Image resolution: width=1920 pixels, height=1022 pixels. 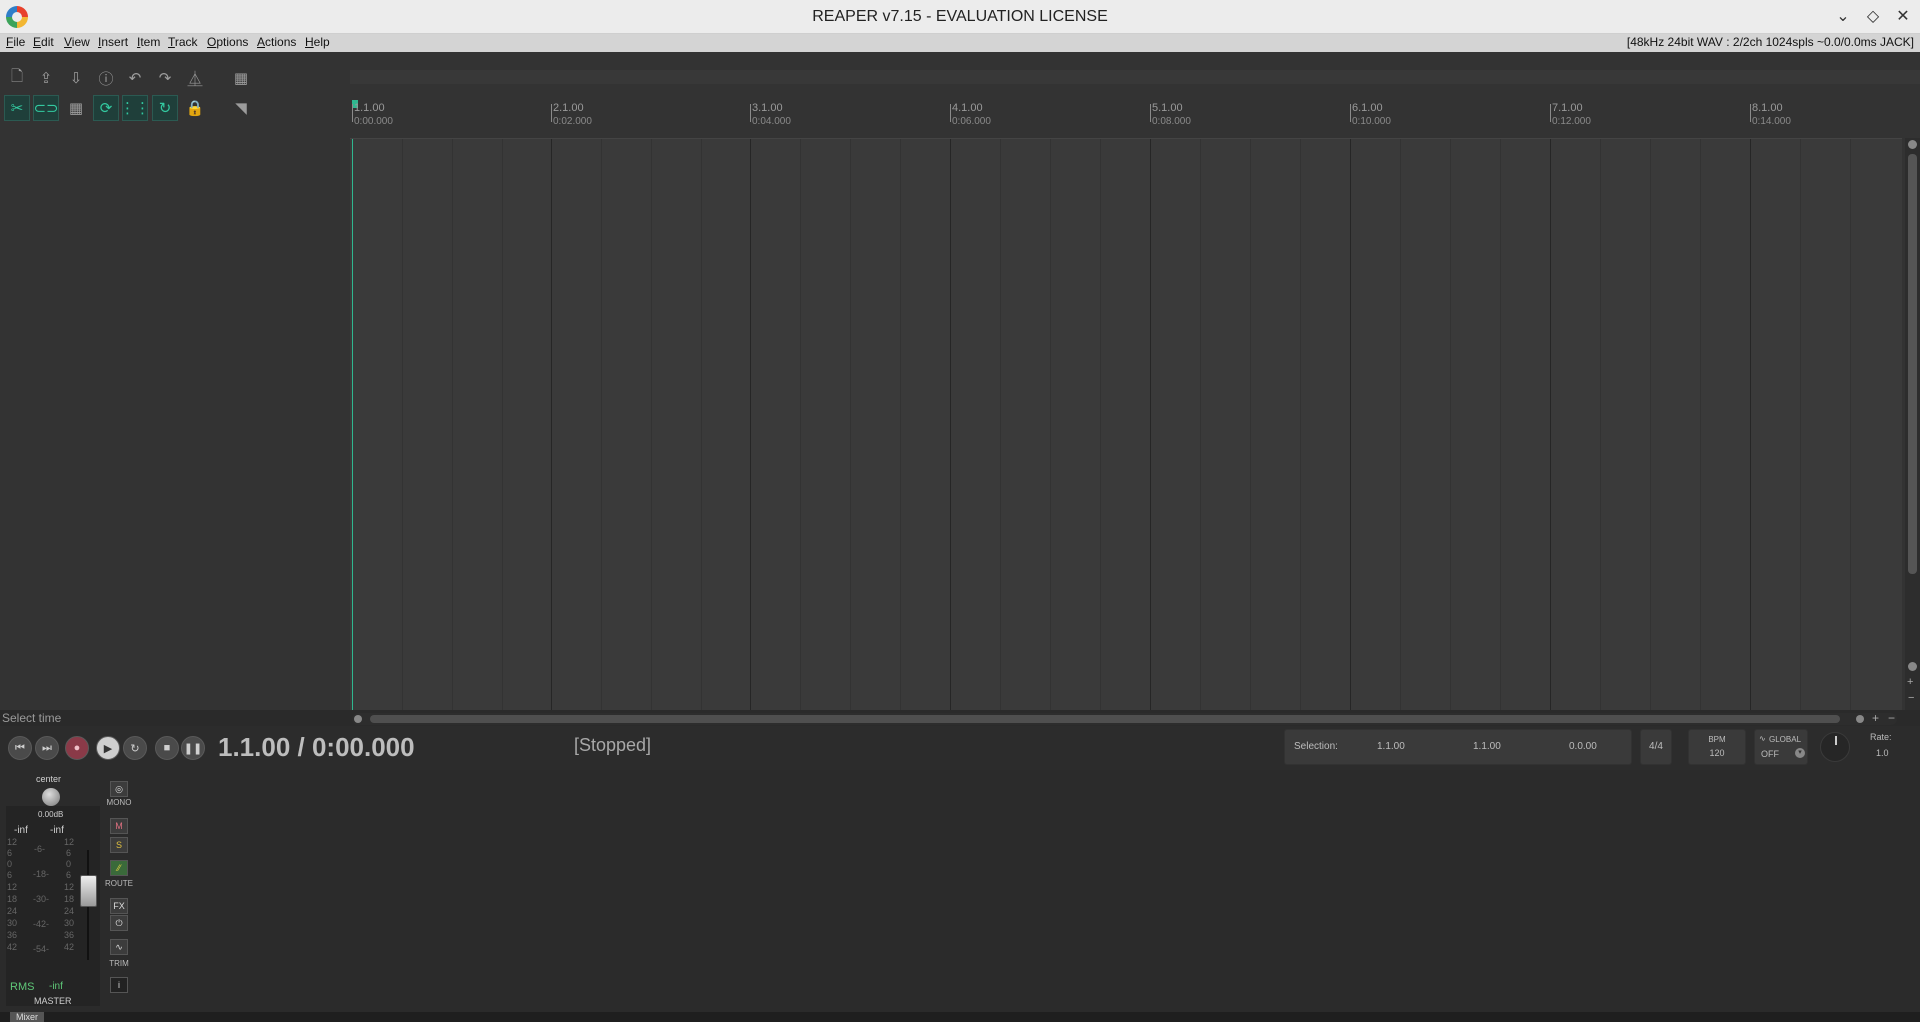 I want to click on scroll-left-icon, so click(x=358, y=719).